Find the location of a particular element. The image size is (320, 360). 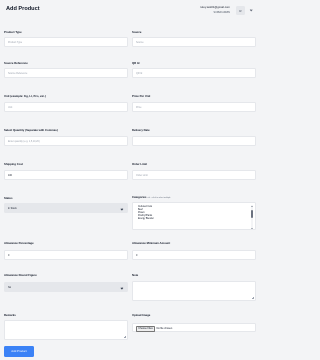

remarks-textarea is located at coordinates (66, 330).